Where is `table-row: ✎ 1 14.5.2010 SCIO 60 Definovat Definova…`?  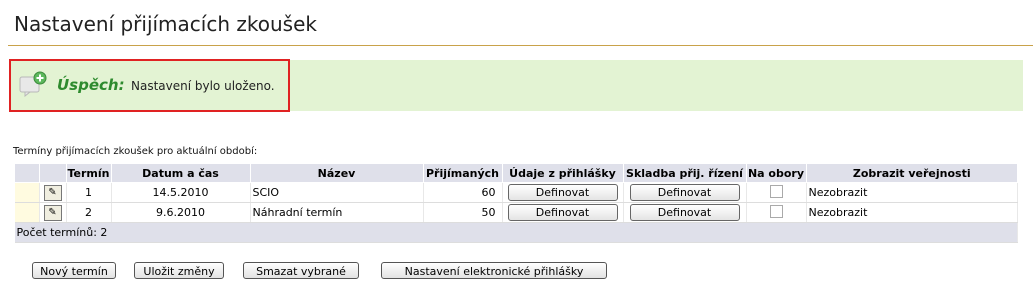 table-row: ✎ 1 14.5.2010 SCIO 60 Definovat Definova… is located at coordinates (516, 192).